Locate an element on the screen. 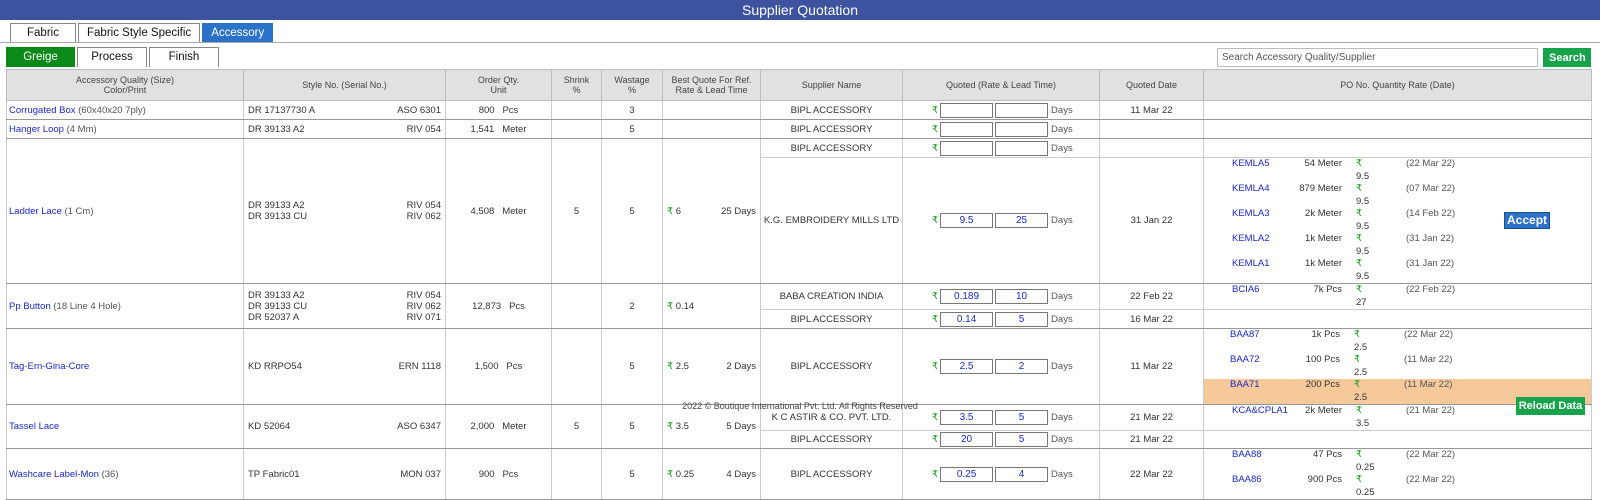  po-date: (31 Jan 22) is located at coordinates (1430, 238).